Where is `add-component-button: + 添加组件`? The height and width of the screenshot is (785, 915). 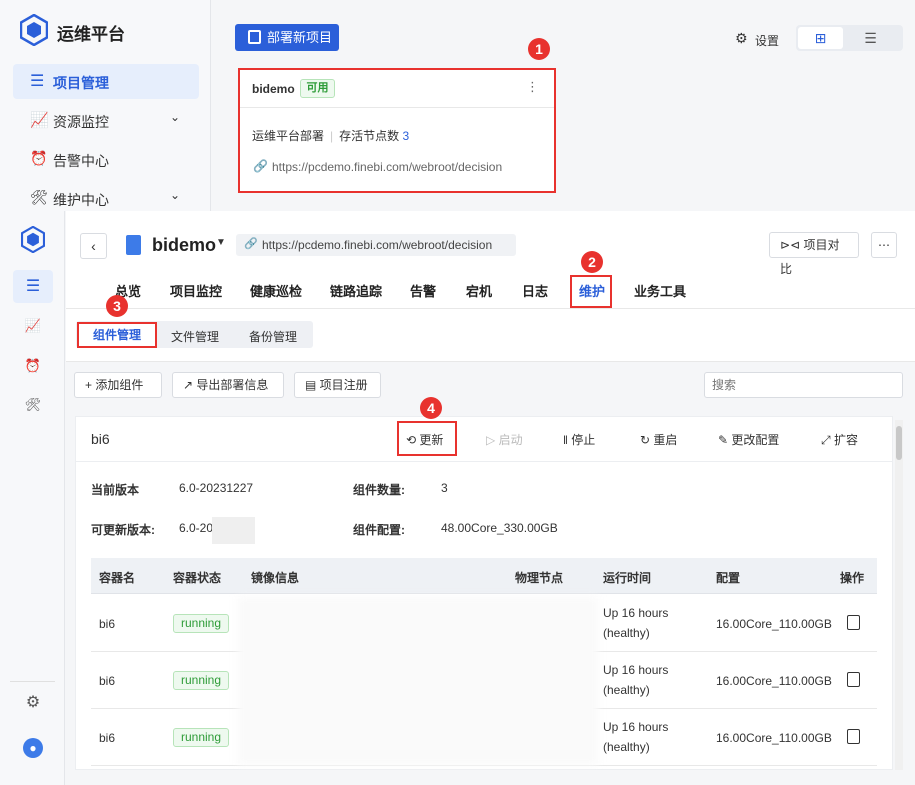
add-component-button: + 添加组件 is located at coordinates (118, 385).